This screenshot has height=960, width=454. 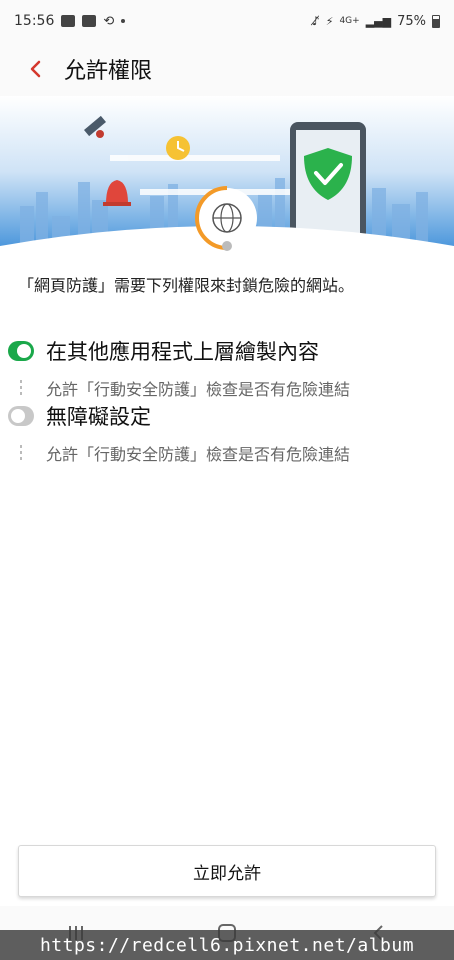 I want to click on mail-icon, so click(x=68, y=21).